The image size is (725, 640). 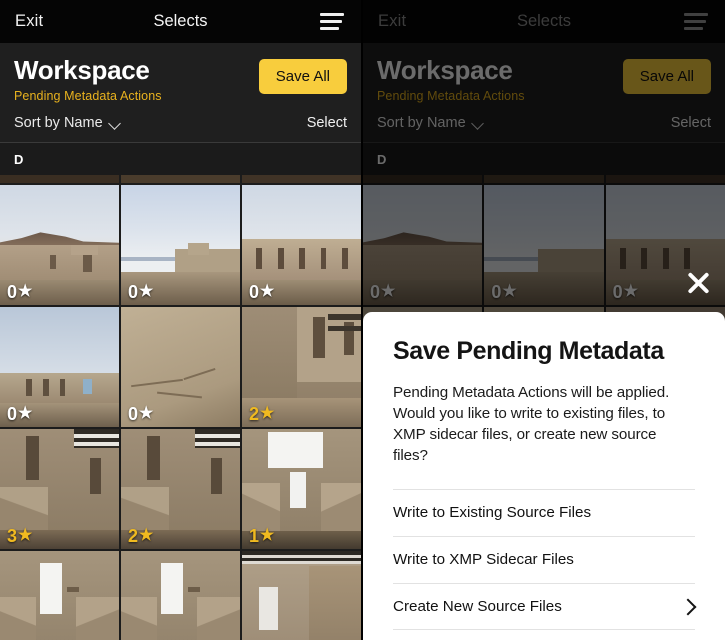 What do you see at coordinates (82, 70) in the screenshot?
I see `workspace-title: Workspace` at bounding box center [82, 70].